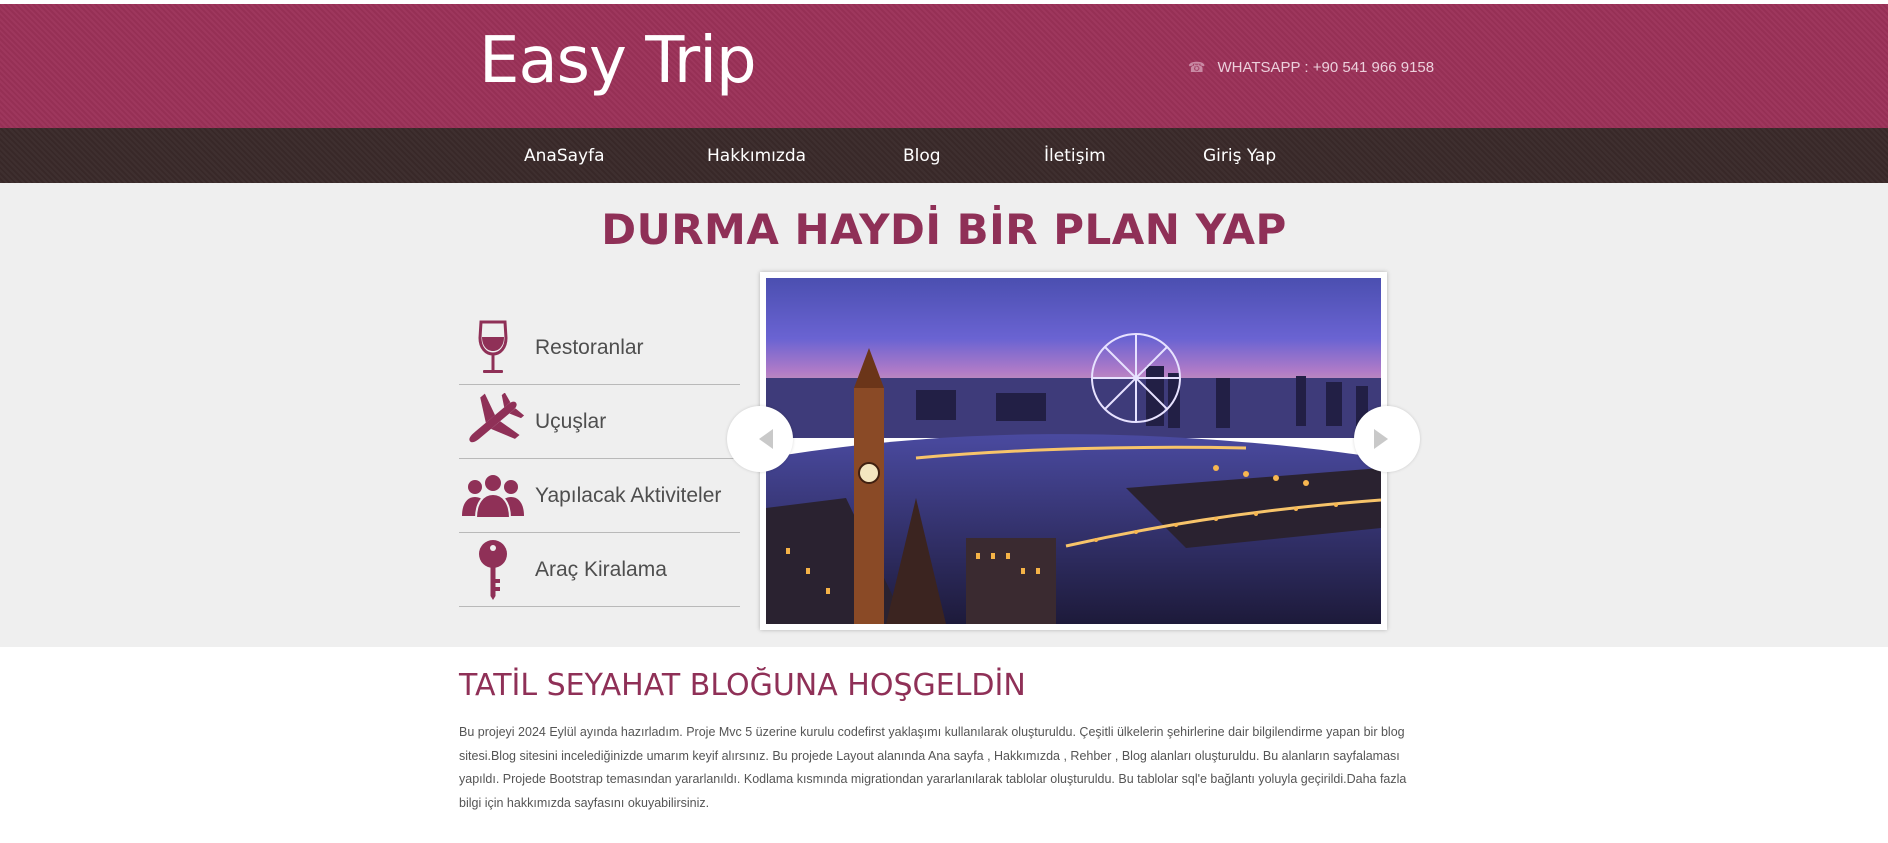 Image resolution: width=1888 pixels, height=843 pixels. Describe the element at coordinates (493, 348) in the screenshot. I see `wine-glass-icon` at that location.